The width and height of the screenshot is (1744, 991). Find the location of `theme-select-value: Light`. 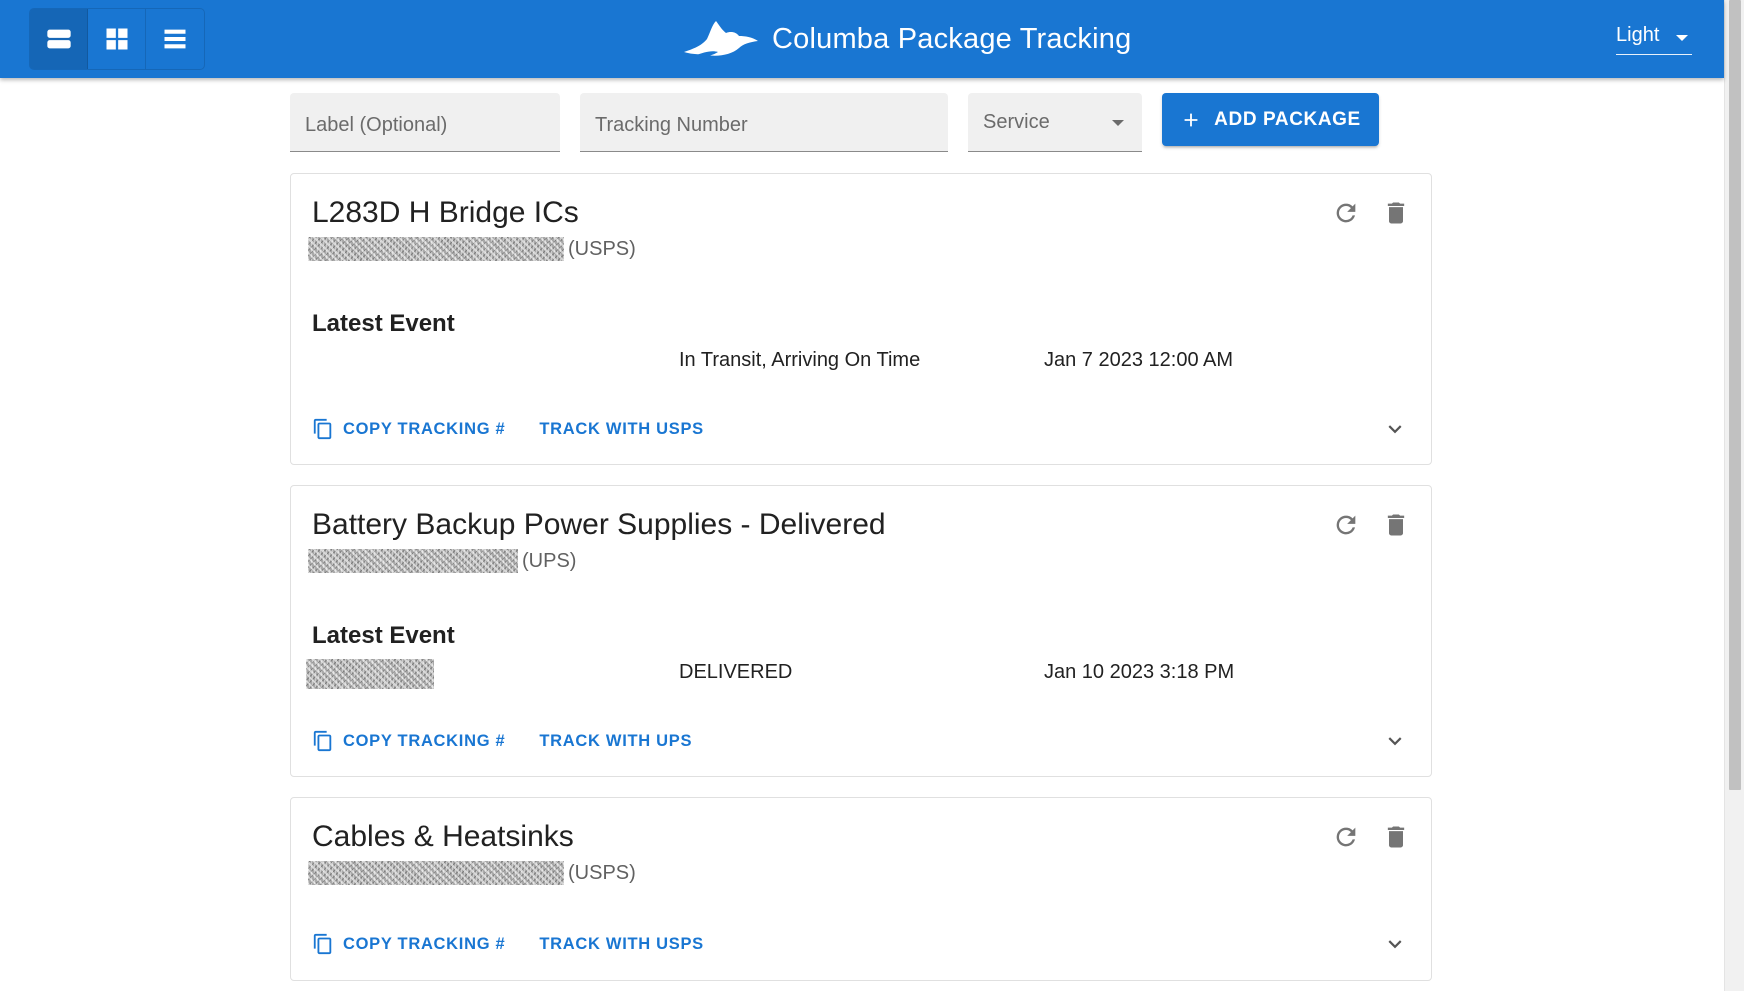

theme-select-value: Light is located at coordinates (1638, 35).